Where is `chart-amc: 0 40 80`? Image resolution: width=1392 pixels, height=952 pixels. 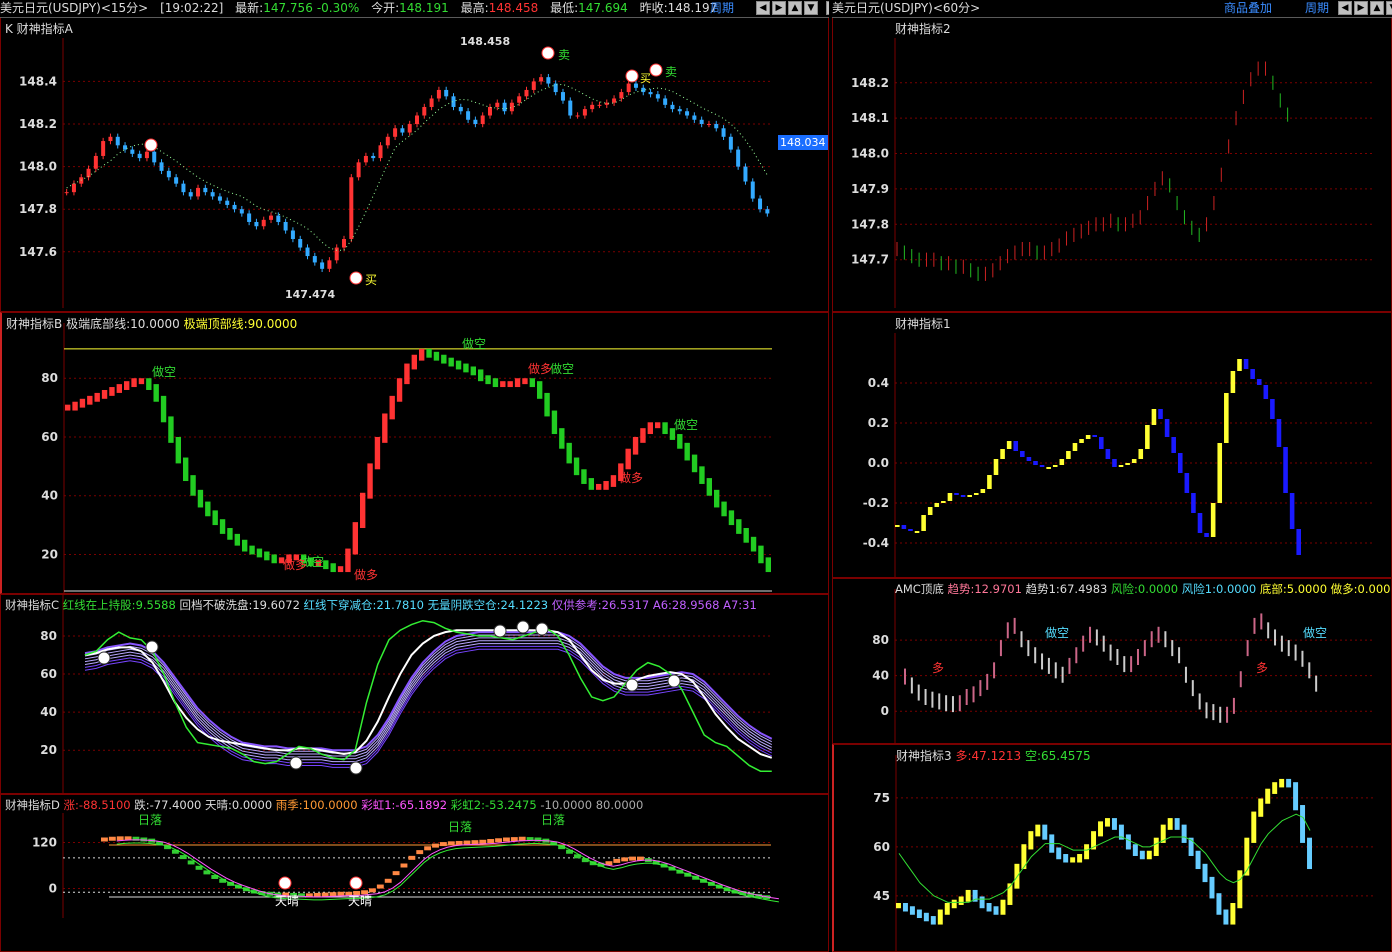 chart-amc: 0 40 80 is located at coordinates (1112, 661).